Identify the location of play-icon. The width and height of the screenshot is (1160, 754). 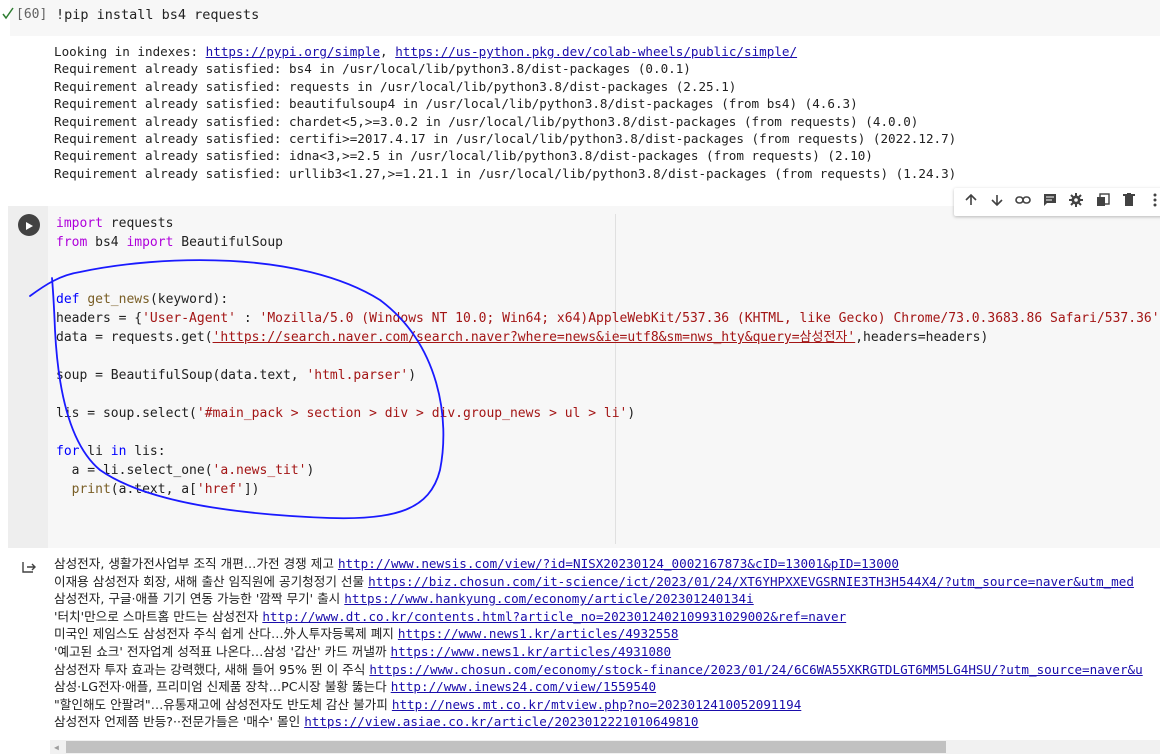
(29, 225).